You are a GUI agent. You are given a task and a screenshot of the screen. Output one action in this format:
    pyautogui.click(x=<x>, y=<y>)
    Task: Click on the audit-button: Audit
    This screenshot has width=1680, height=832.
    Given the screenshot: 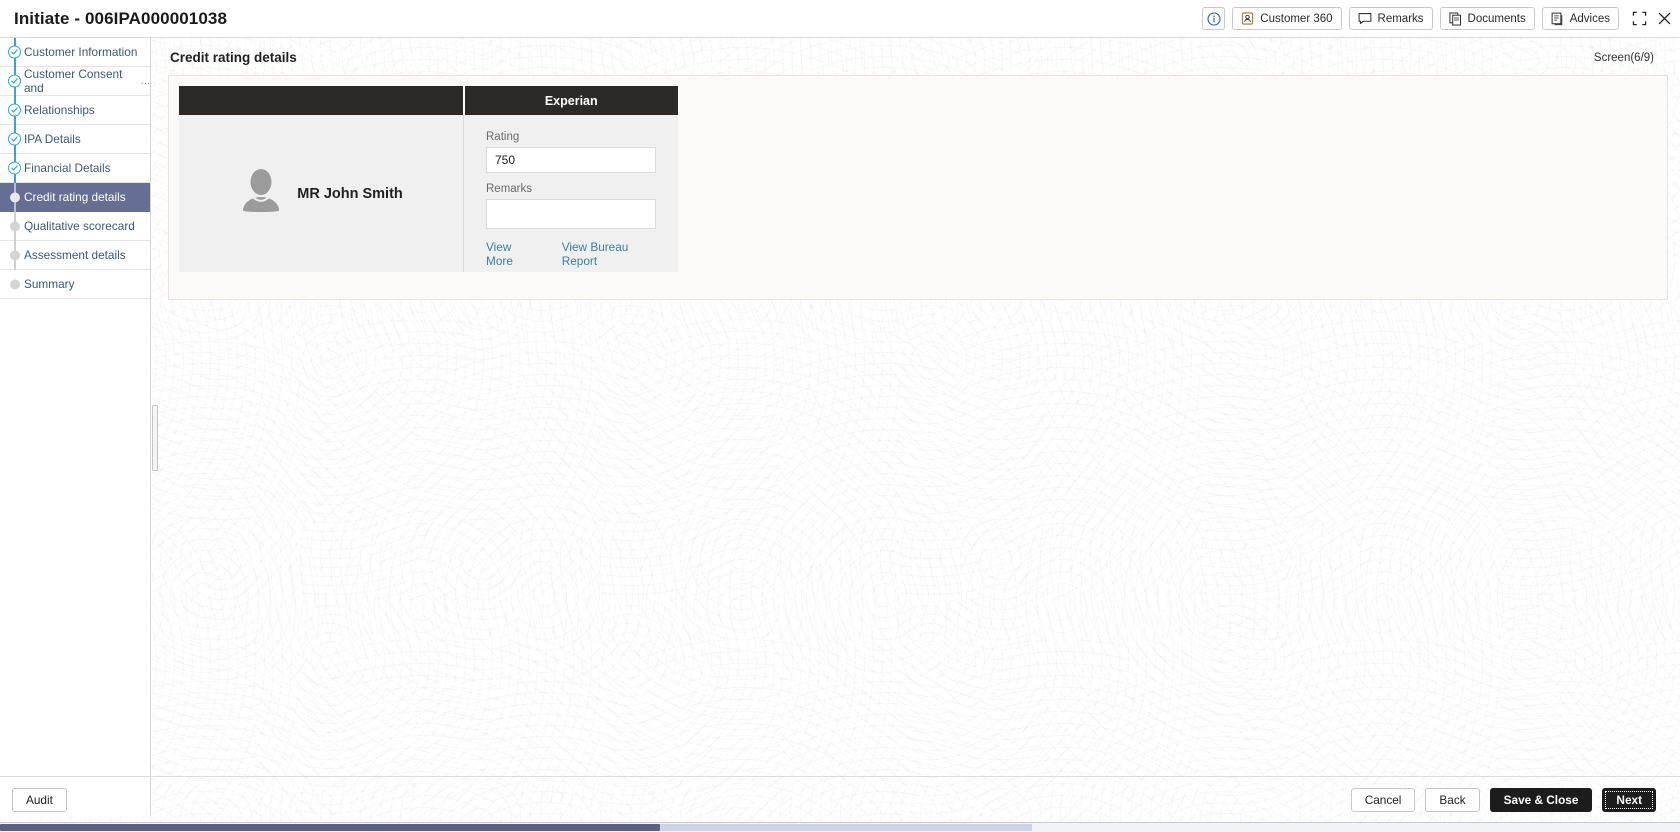 What is the action you would take?
    pyautogui.click(x=39, y=799)
    